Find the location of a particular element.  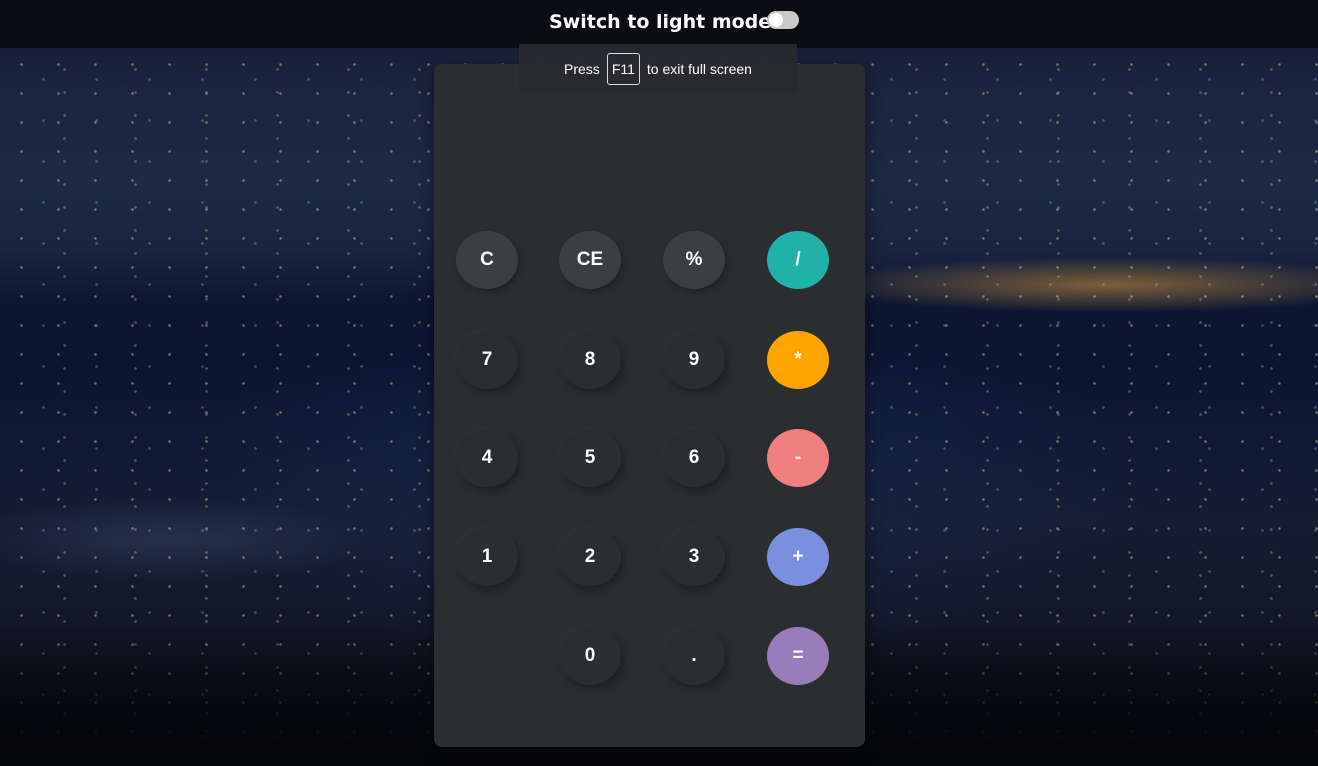

digit-9-button: 9 is located at coordinates (694, 360).